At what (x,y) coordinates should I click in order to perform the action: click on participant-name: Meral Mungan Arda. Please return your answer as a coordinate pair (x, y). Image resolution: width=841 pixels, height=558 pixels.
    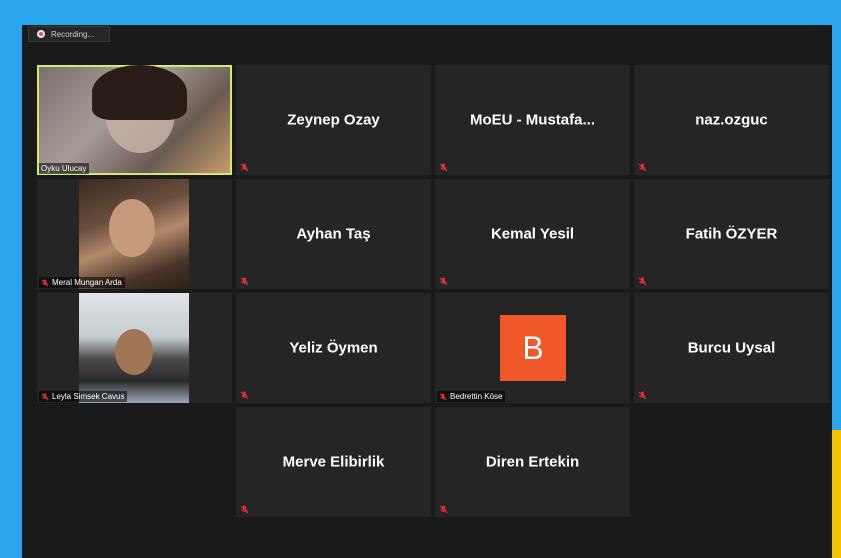
    Looking at the image, I should click on (87, 282).